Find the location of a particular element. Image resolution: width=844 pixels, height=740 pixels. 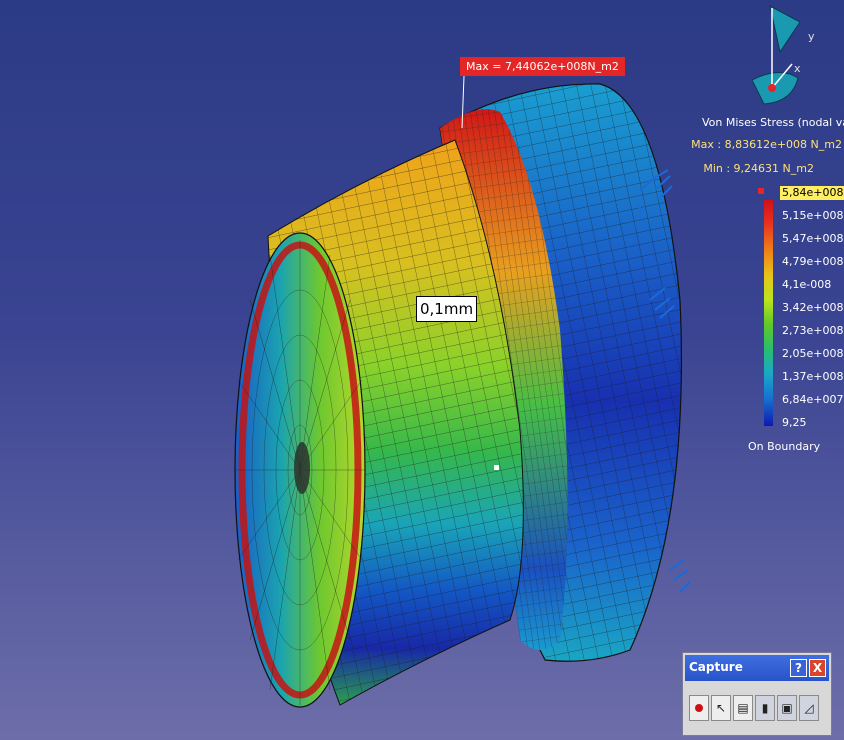

options-icon: ▤ is located at coordinates (743, 708).